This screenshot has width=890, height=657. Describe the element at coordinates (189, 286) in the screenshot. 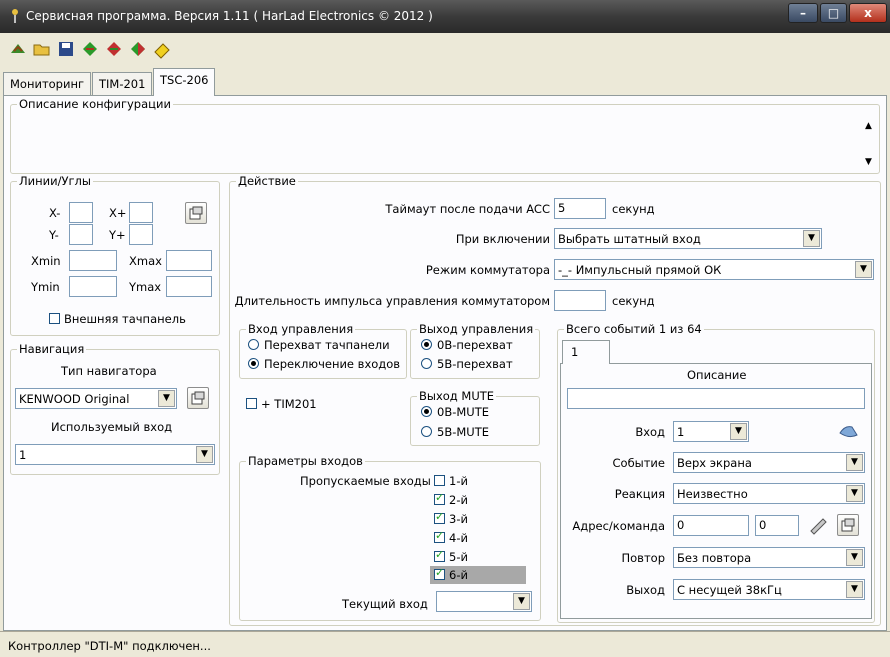

I see `ymax-input` at that location.